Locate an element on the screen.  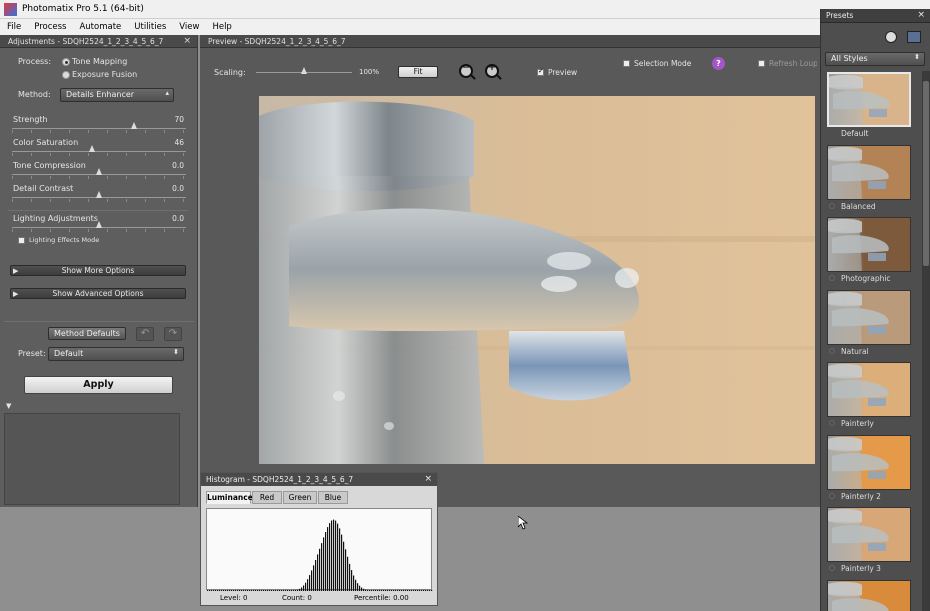
presets-header: Presets × is located at coordinates (875, 16).